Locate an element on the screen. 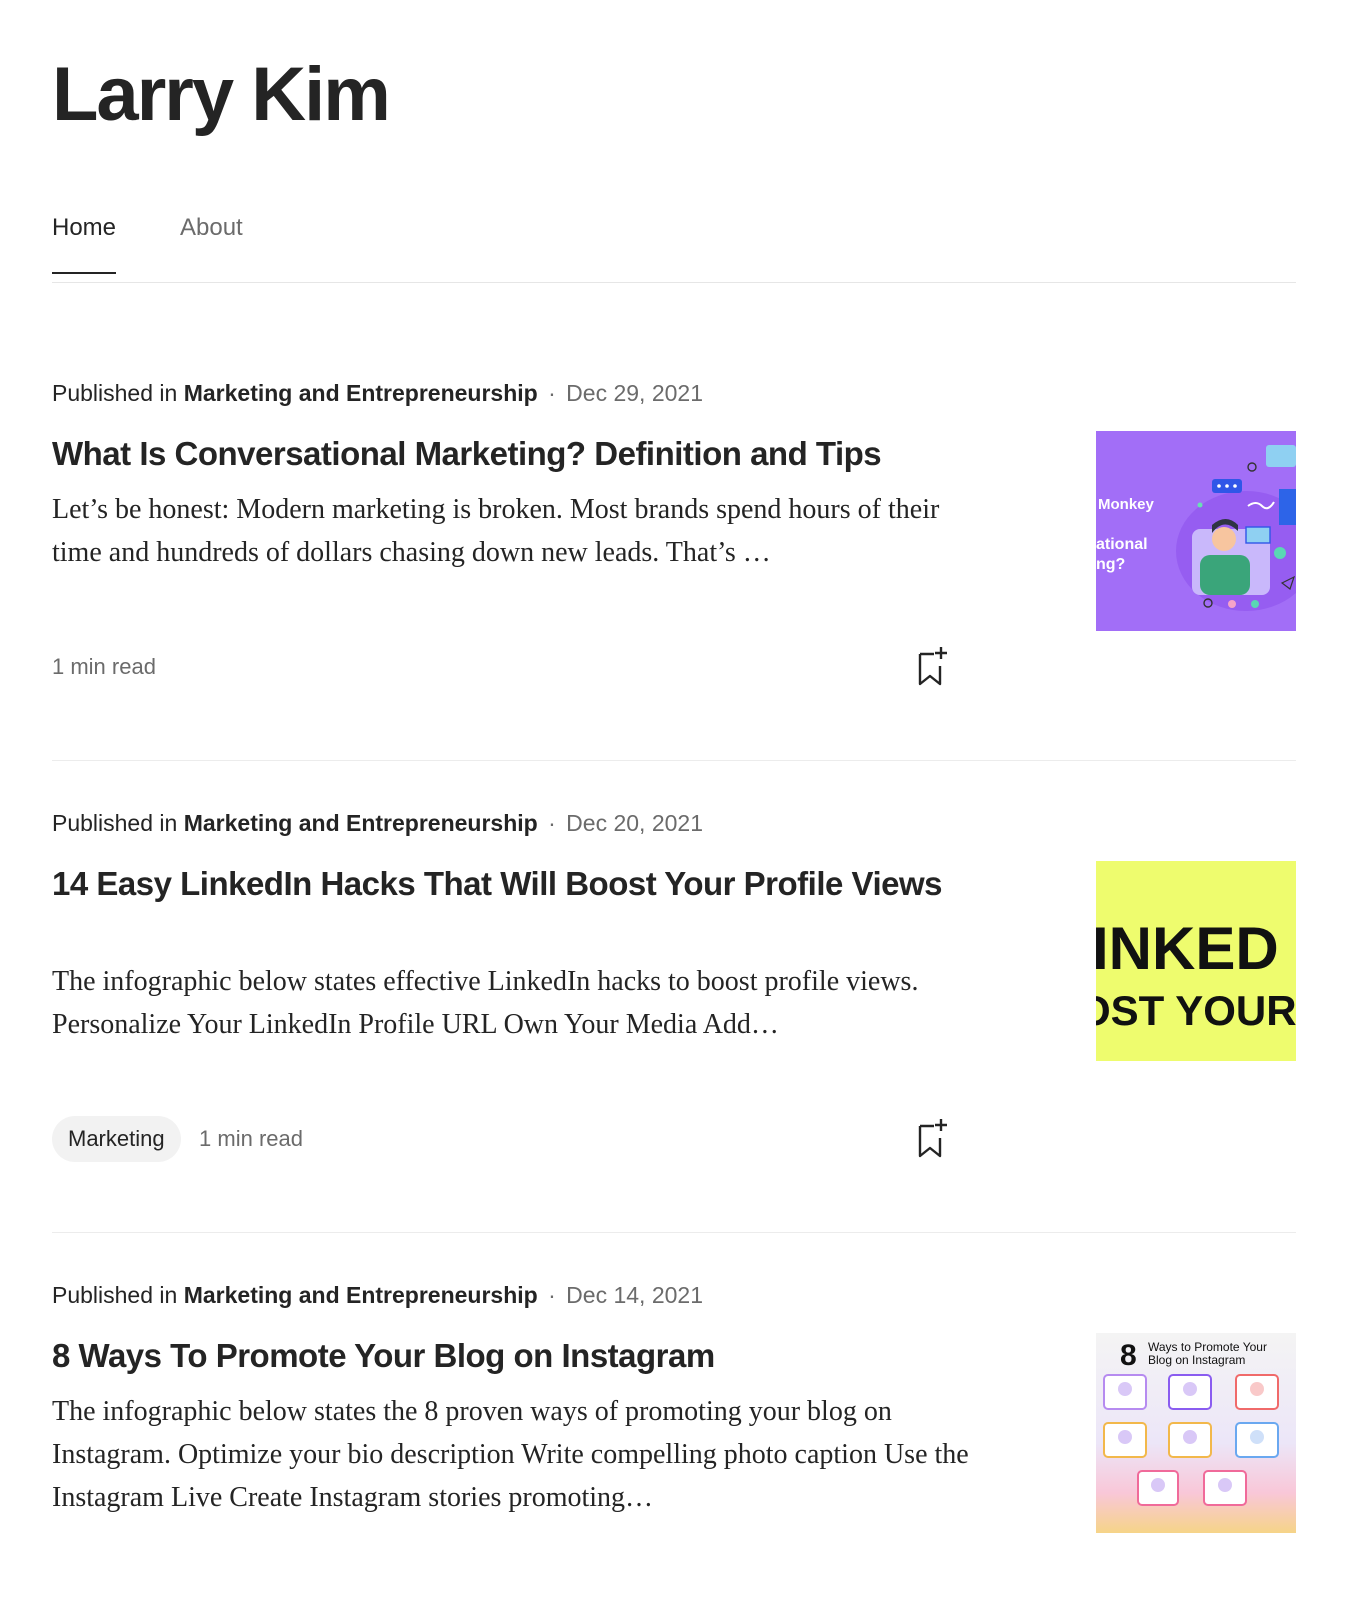  thumbnail-text: ng? is located at coordinates (1110, 564).